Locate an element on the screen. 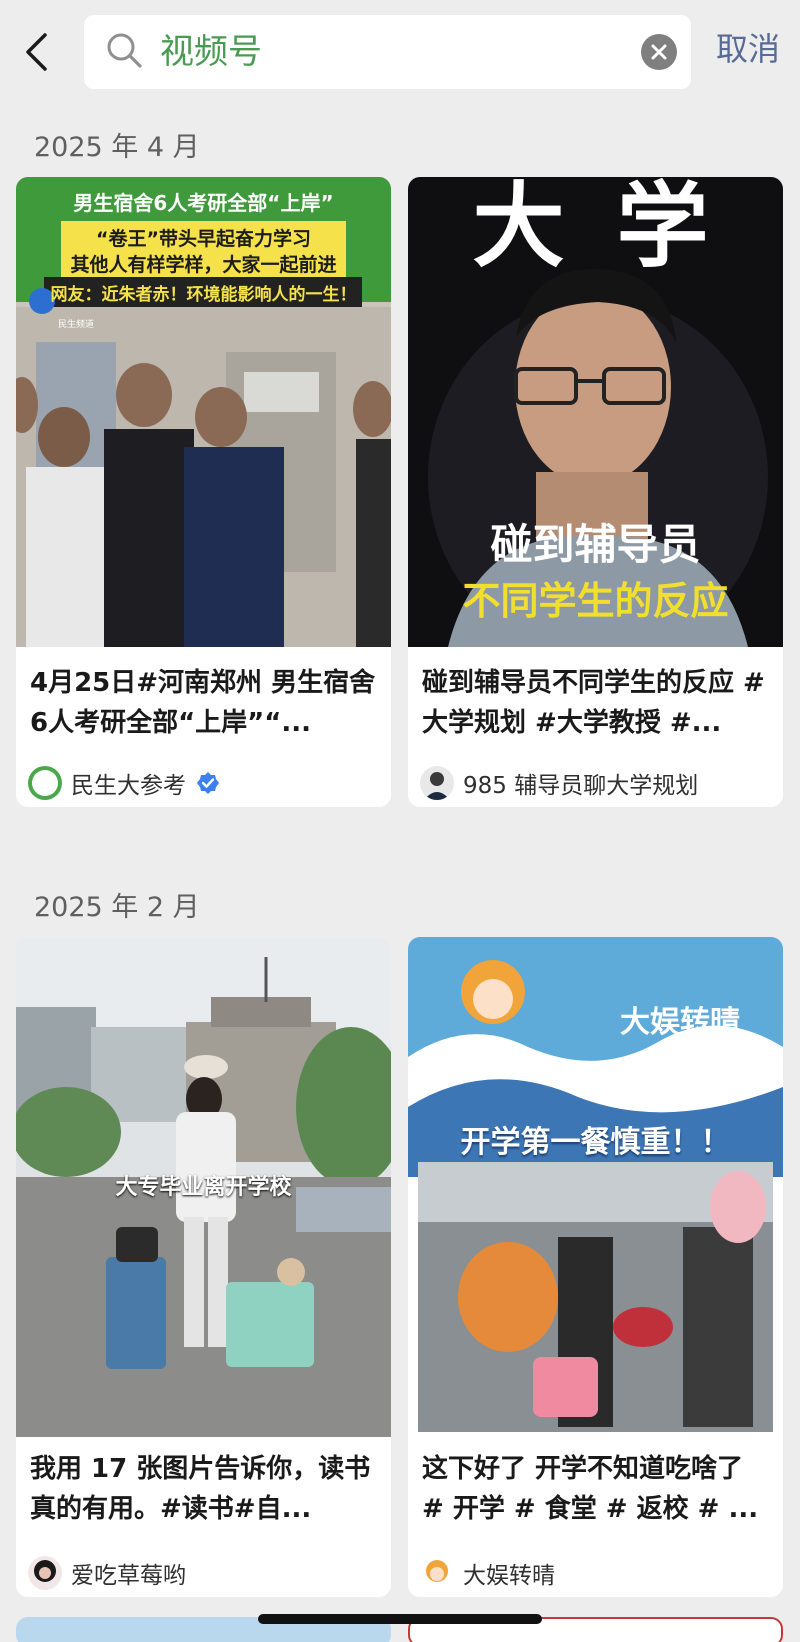 This screenshot has height=1642, width=800. video-thumbnail: 大专毕业离开学校 is located at coordinates (203, 1187).